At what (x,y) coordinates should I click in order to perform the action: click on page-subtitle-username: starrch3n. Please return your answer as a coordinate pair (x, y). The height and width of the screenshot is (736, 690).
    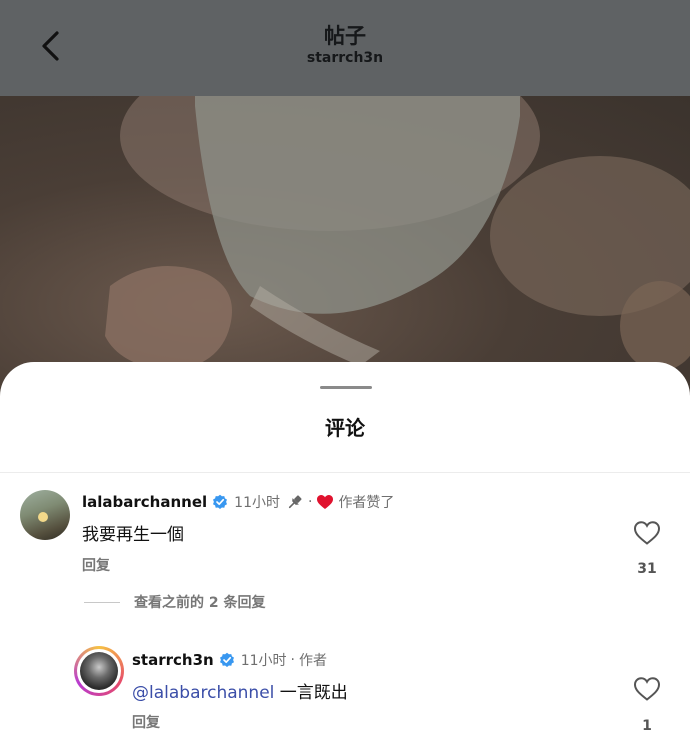
    Looking at the image, I should click on (345, 58).